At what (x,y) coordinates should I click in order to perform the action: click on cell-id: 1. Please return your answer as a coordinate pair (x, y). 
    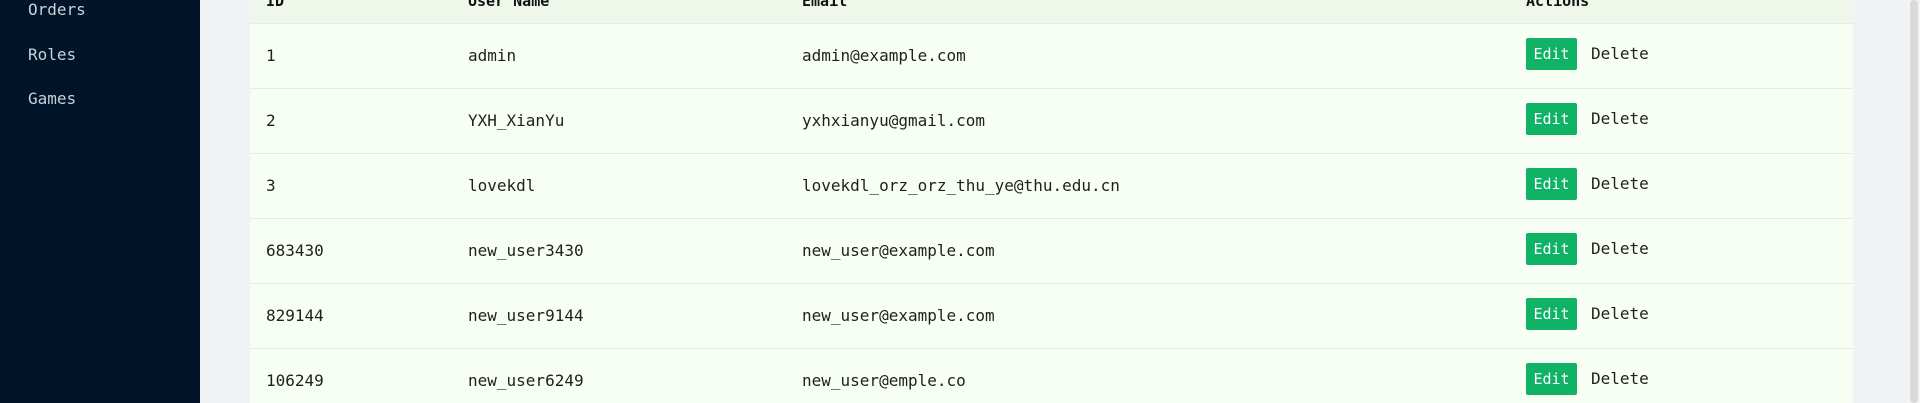
    Looking at the image, I should click on (271, 55).